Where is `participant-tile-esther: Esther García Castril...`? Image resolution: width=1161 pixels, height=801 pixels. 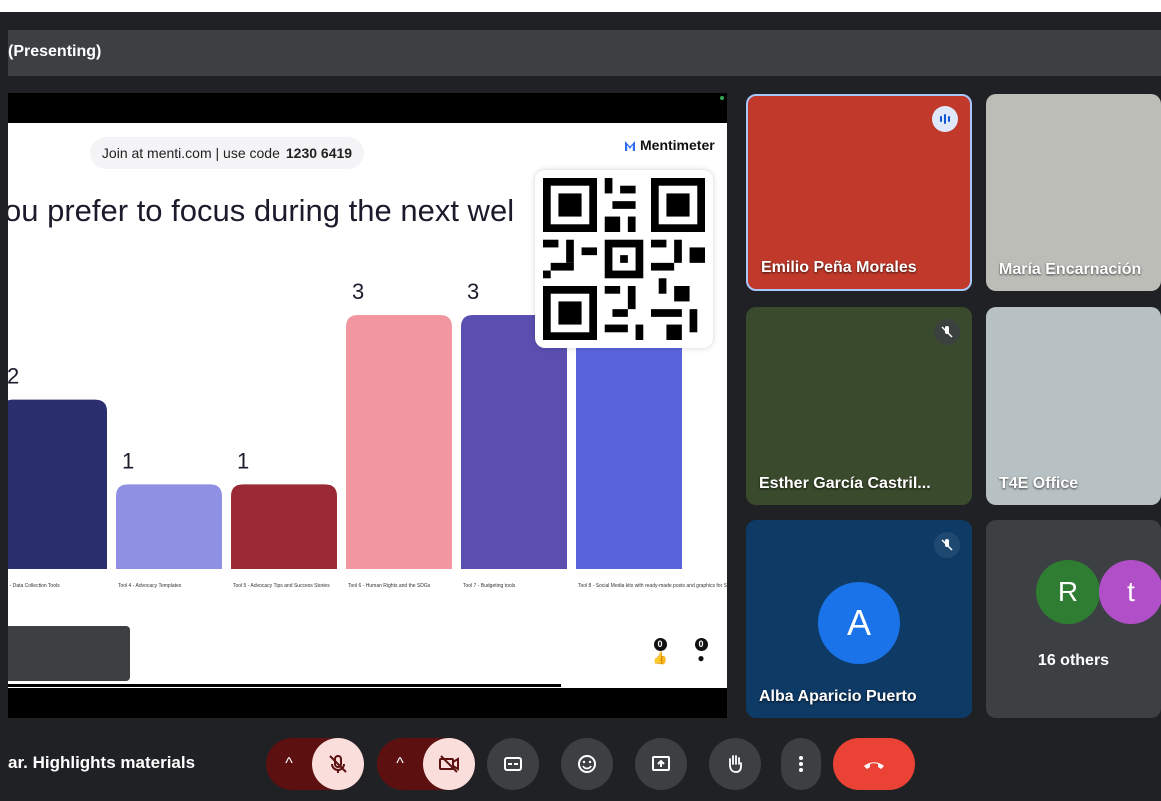 participant-tile-esther: Esther García Castril... is located at coordinates (859, 406).